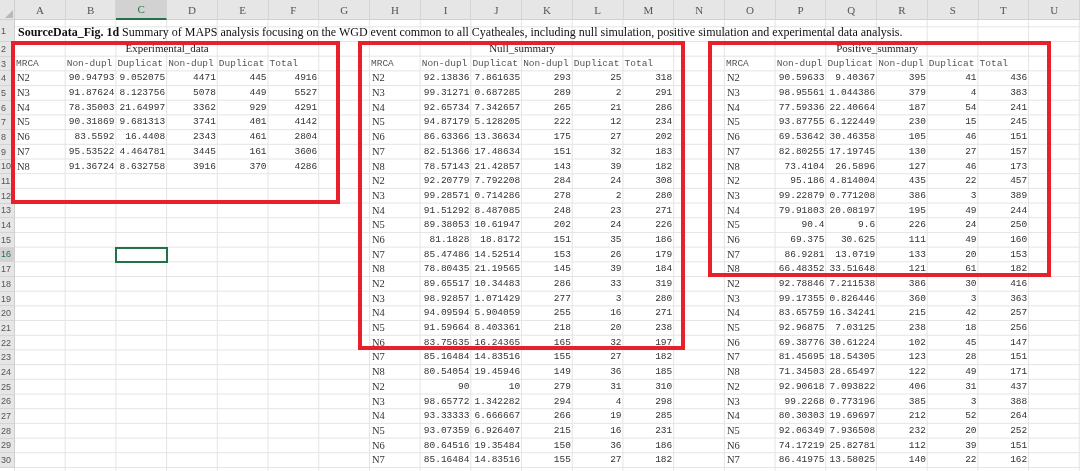  What do you see at coordinates (917, 254) in the screenshot?
I see `table-cell-text: 133` at bounding box center [917, 254].